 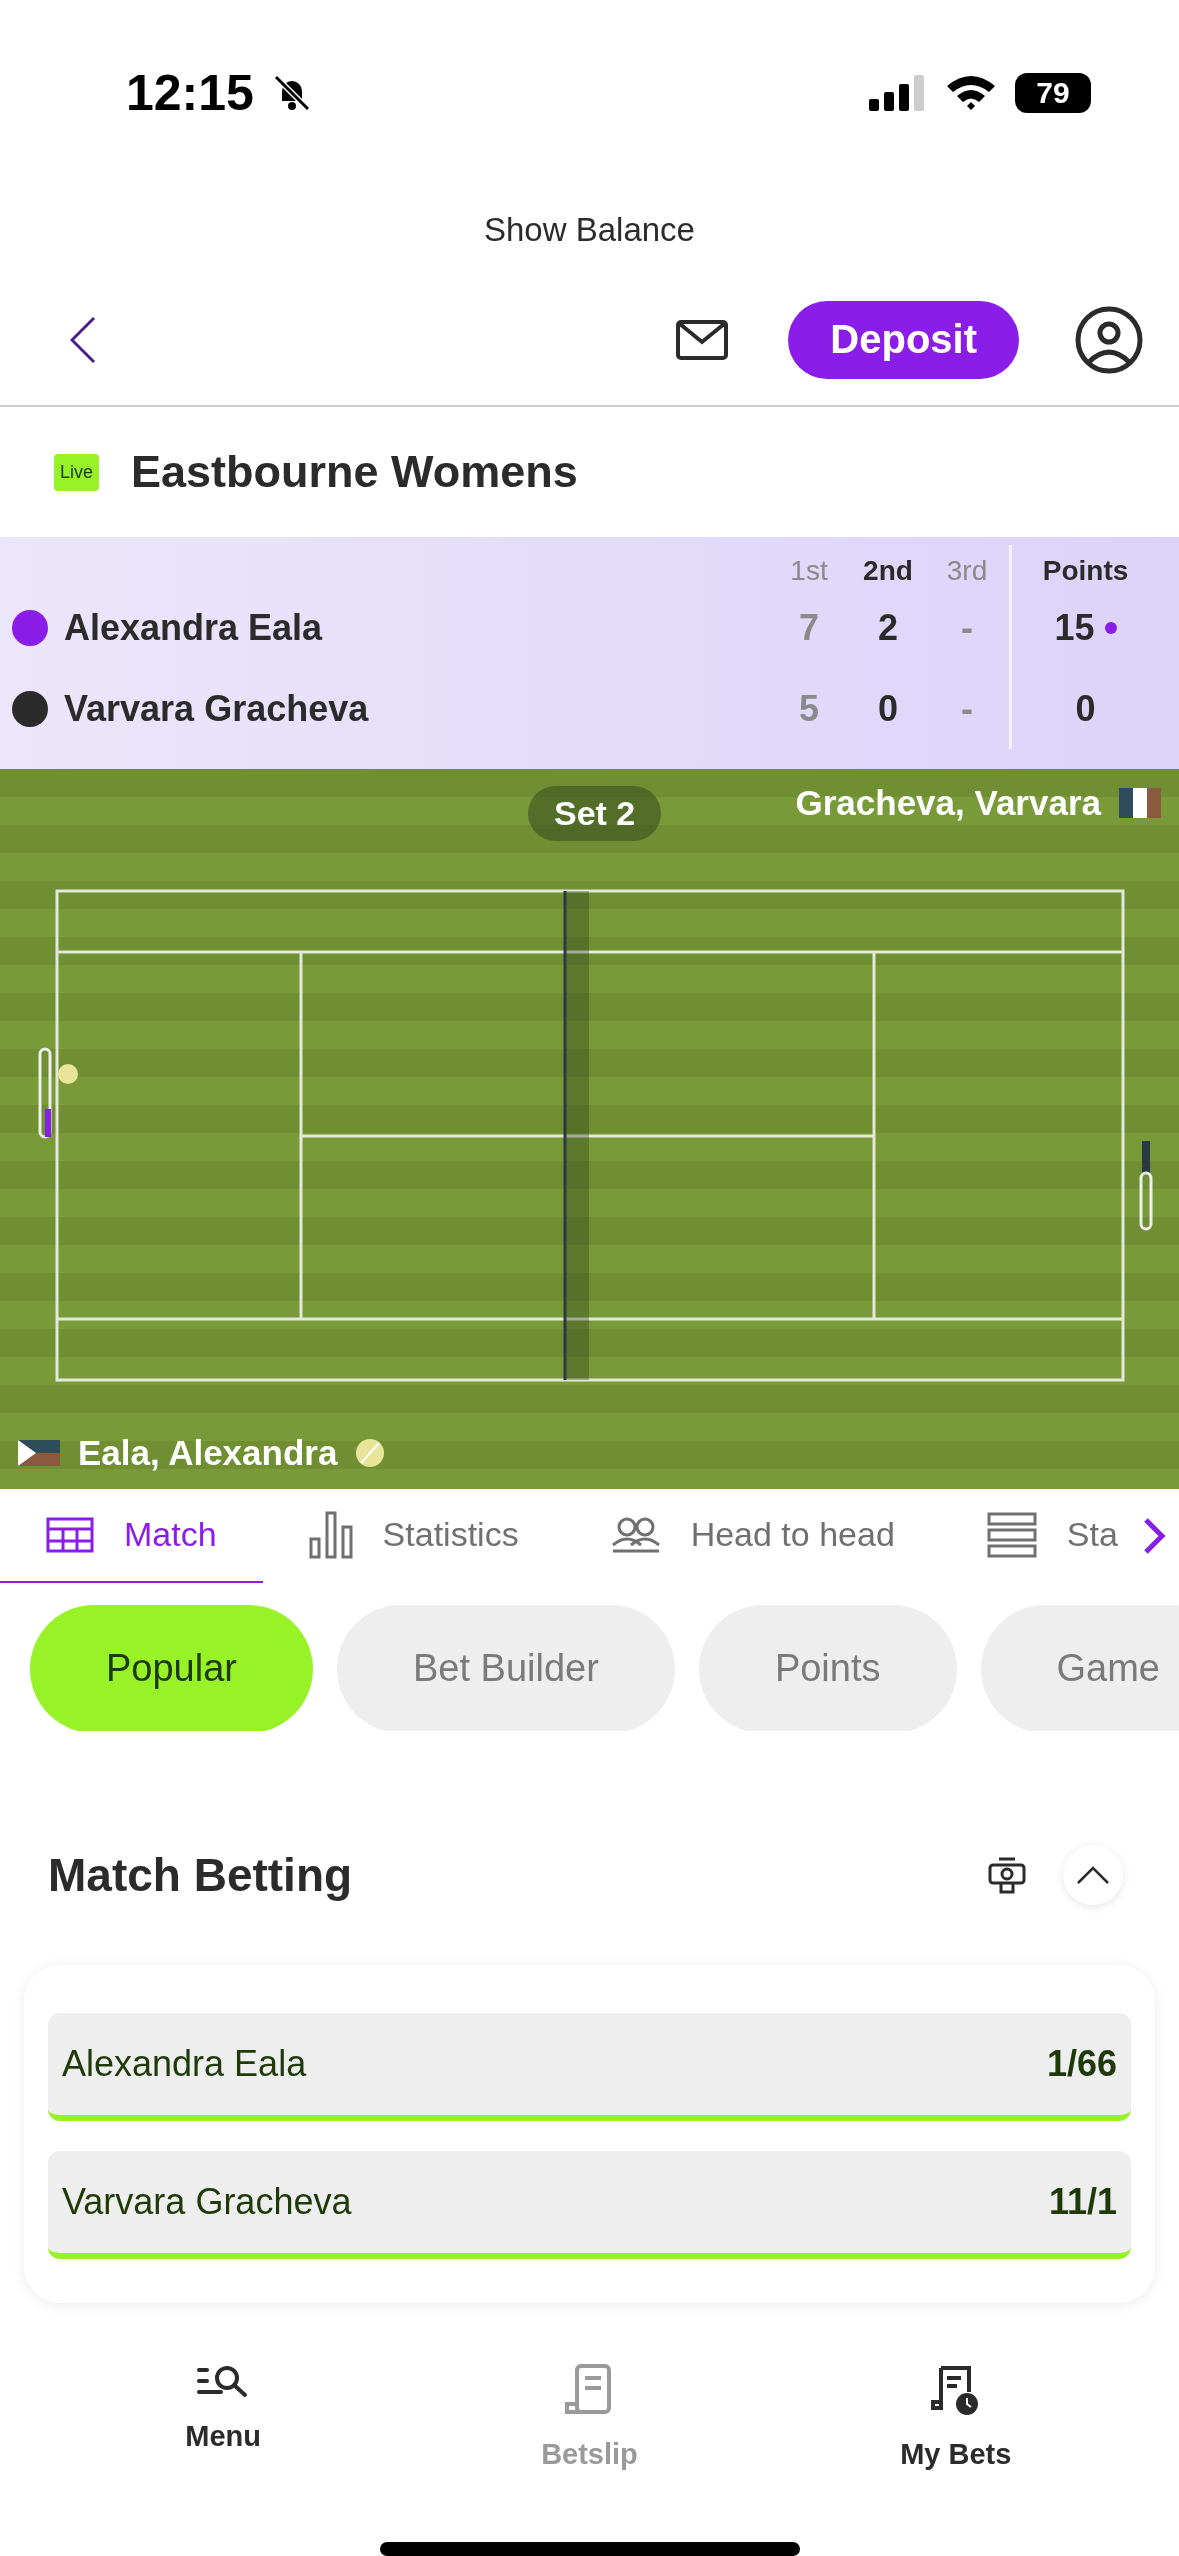 I want to click on receipt-icon, so click(x=589, y=2390).